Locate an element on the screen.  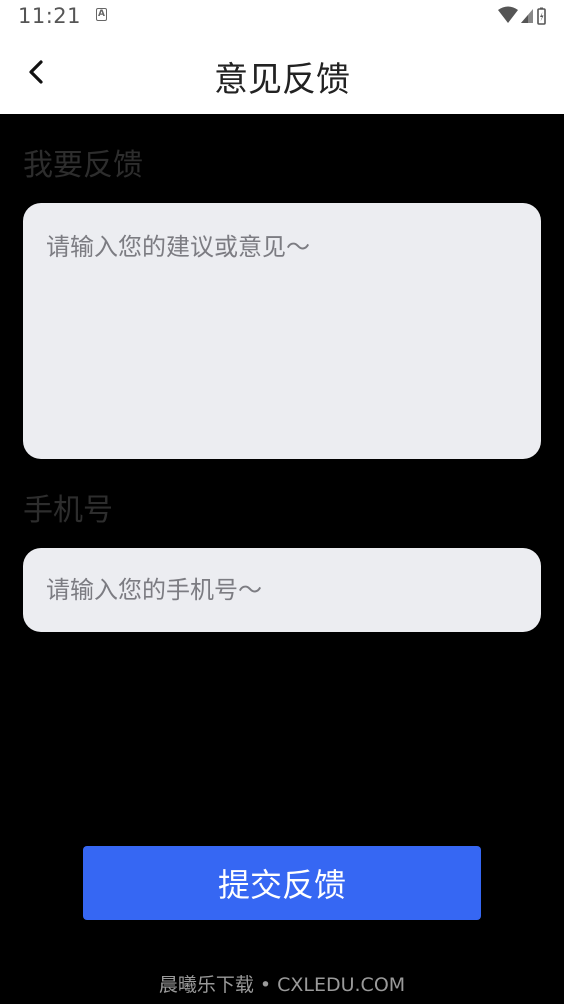
battery-icon is located at coordinates (541, 16).